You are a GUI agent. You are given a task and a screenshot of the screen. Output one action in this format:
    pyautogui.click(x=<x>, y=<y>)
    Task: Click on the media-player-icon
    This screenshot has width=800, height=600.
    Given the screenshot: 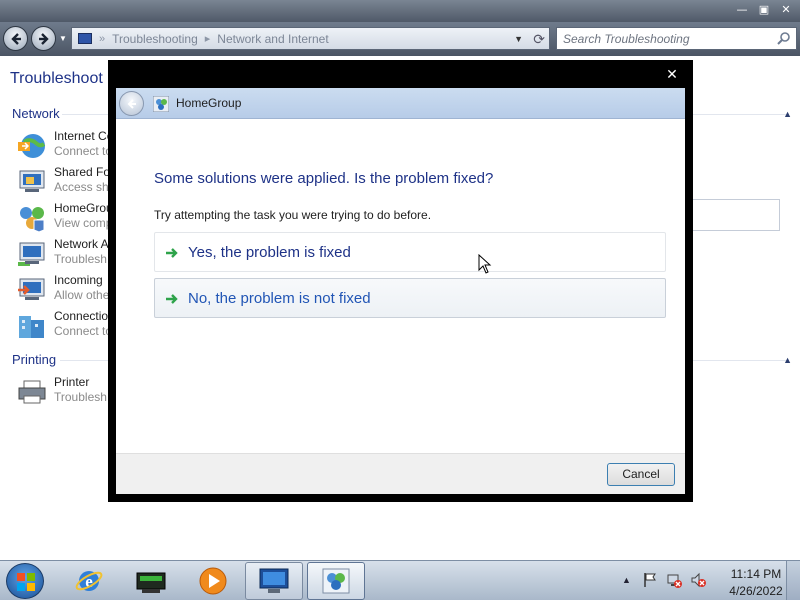 What is the action you would take?
    pyautogui.click(x=213, y=581)
    